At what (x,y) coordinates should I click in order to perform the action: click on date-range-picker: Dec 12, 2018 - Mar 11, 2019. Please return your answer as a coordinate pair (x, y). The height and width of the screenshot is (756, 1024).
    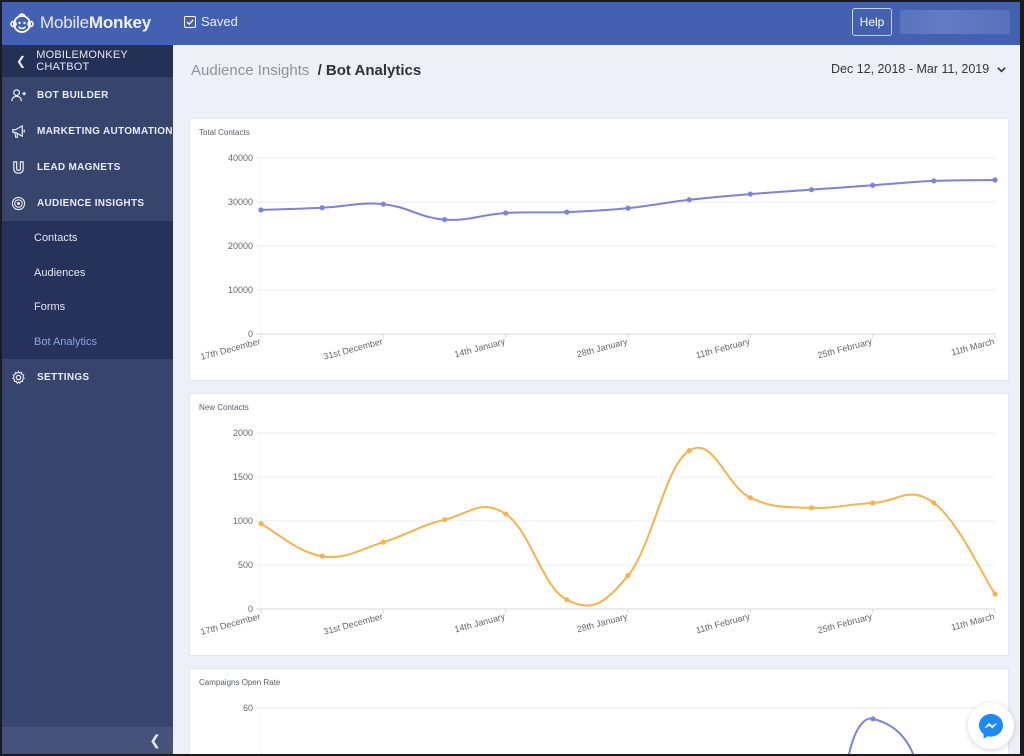
    Looking at the image, I should click on (919, 69).